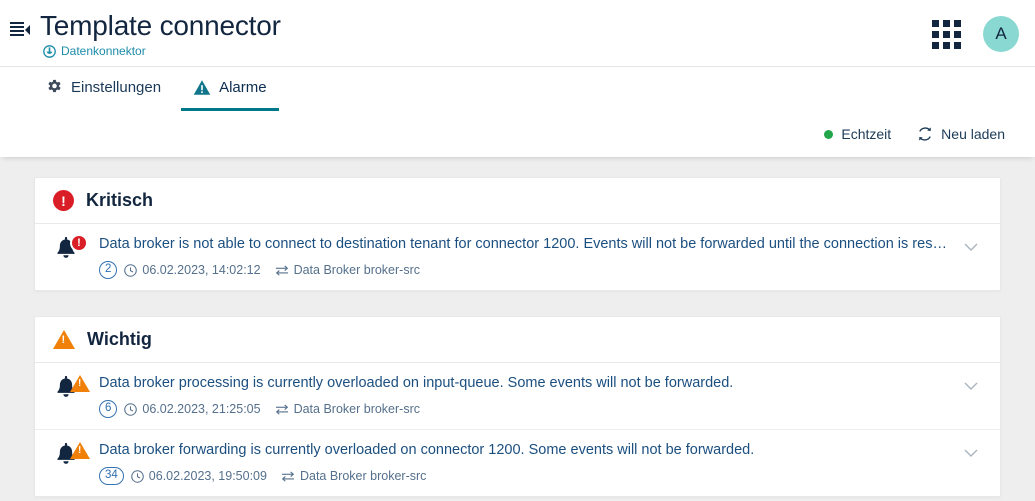 Image resolution: width=1035 pixels, height=501 pixels. What do you see at coordinates (111, 476) in the screenshot?
I see `alarm-count-badge: 34` at bounding box center [111, 476].